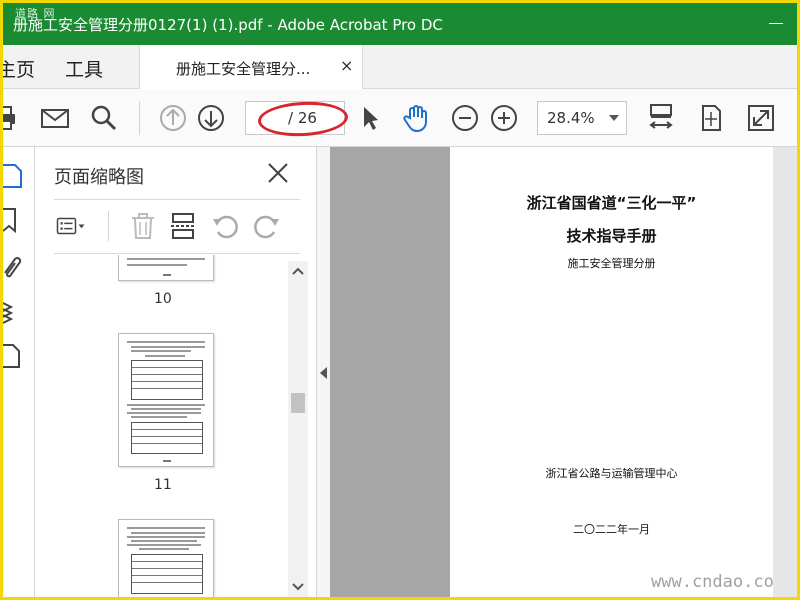  I want to click on toolbar-separator, so click(139, 118).